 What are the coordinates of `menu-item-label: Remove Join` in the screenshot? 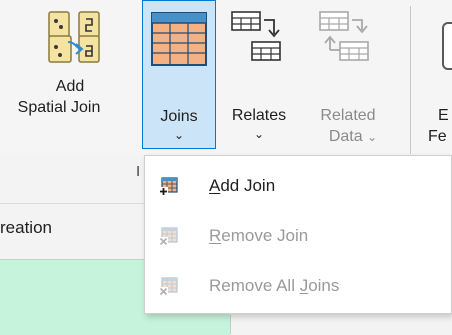 It's located at (258, 236).